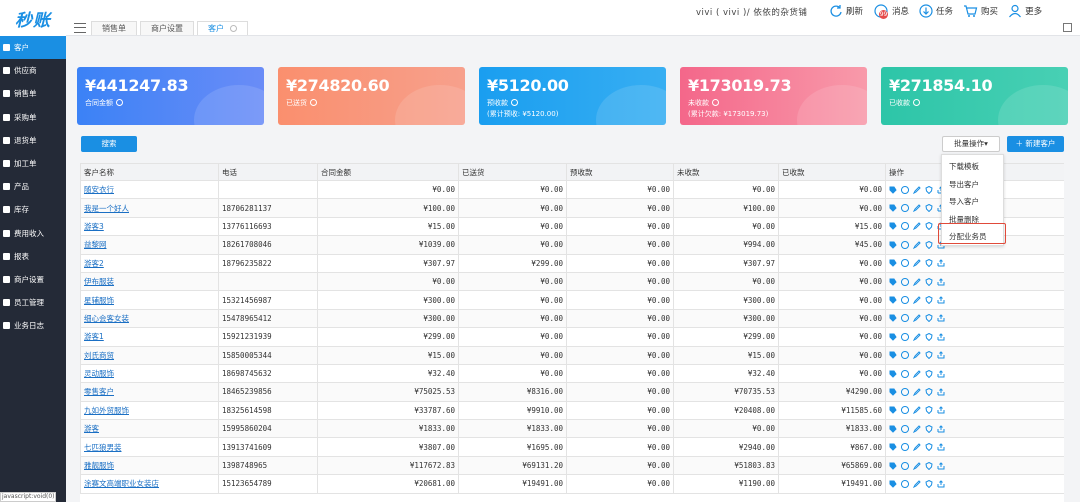 This screenshot has width=1080, height=502. I want to click on close-icon, so click(233, 28).